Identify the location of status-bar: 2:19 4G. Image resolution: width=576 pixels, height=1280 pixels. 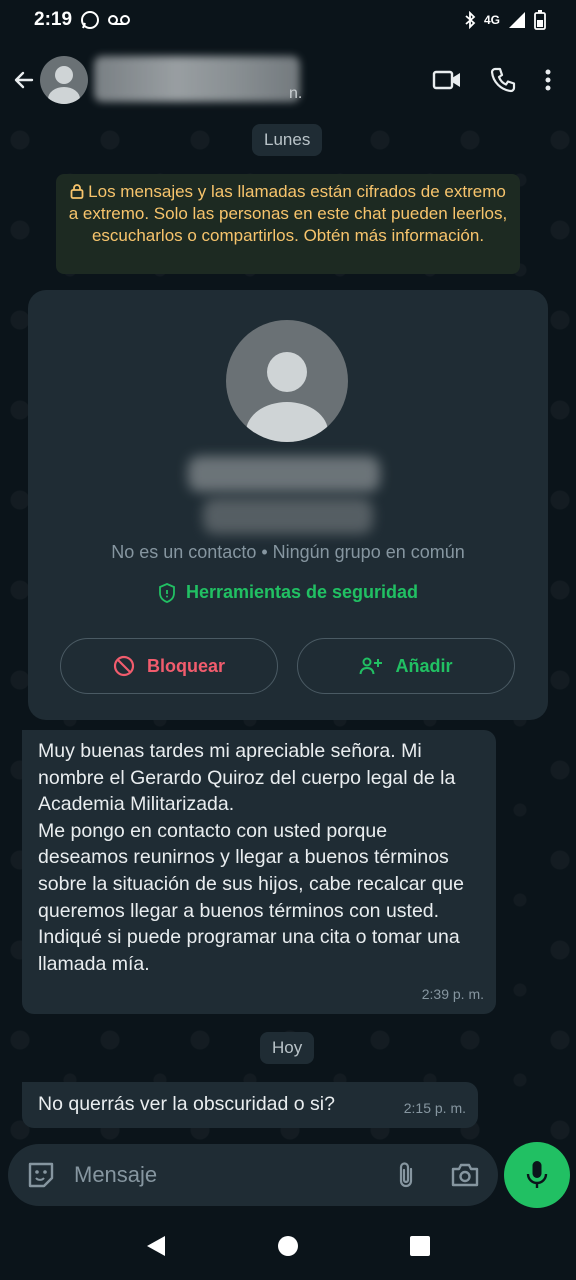
(288, 20).